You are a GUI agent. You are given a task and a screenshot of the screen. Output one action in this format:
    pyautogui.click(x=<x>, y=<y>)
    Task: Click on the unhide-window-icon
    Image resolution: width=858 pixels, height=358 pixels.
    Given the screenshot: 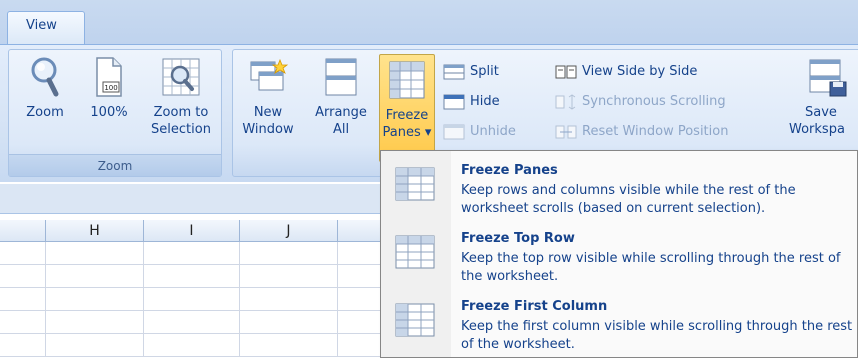 What is the action you would take?
    pyautogui.click(x=454, y=131)
    